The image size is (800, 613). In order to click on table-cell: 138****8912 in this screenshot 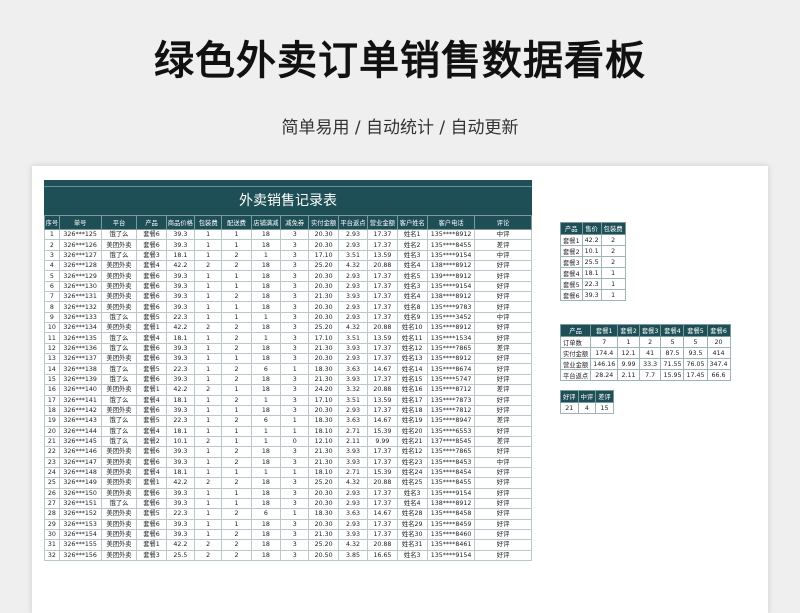, I will do `click(451, 266)`.